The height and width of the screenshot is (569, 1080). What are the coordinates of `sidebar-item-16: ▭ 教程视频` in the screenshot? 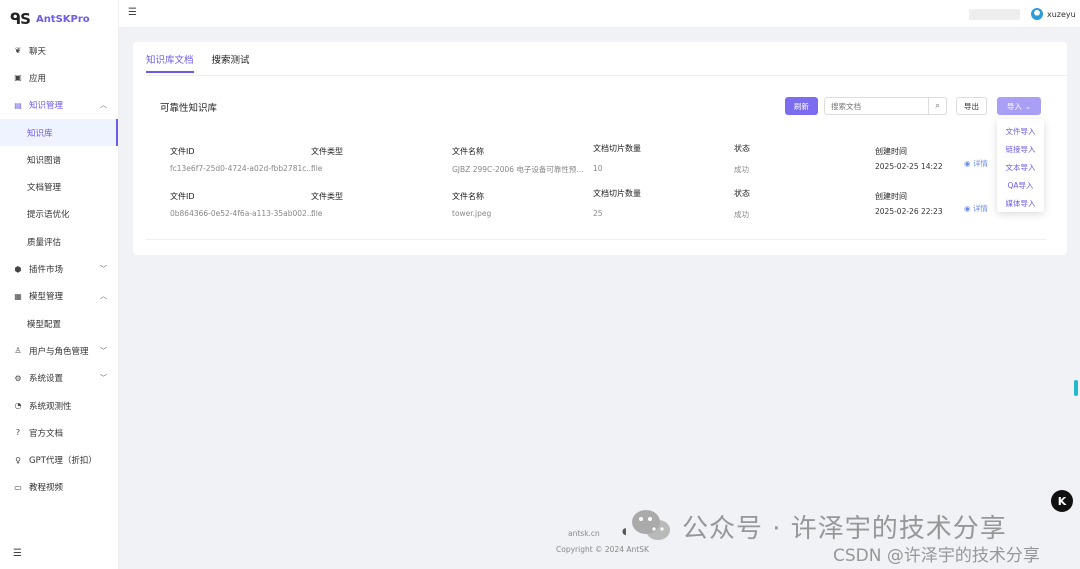 It's located at (59, 487).